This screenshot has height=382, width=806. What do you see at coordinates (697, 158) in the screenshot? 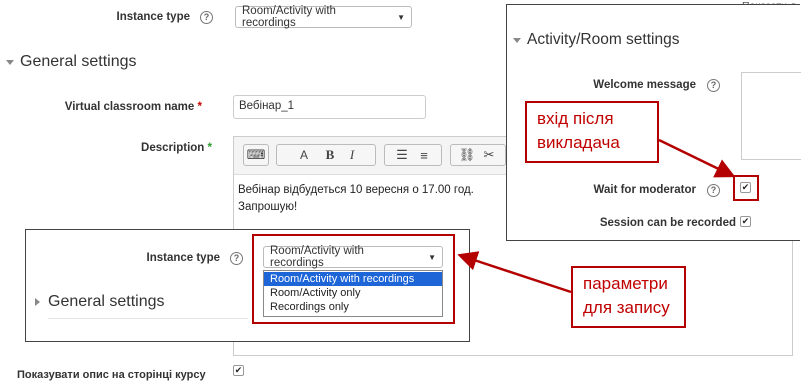
I see `moderator-arrow` at bounding box center [697, 158].